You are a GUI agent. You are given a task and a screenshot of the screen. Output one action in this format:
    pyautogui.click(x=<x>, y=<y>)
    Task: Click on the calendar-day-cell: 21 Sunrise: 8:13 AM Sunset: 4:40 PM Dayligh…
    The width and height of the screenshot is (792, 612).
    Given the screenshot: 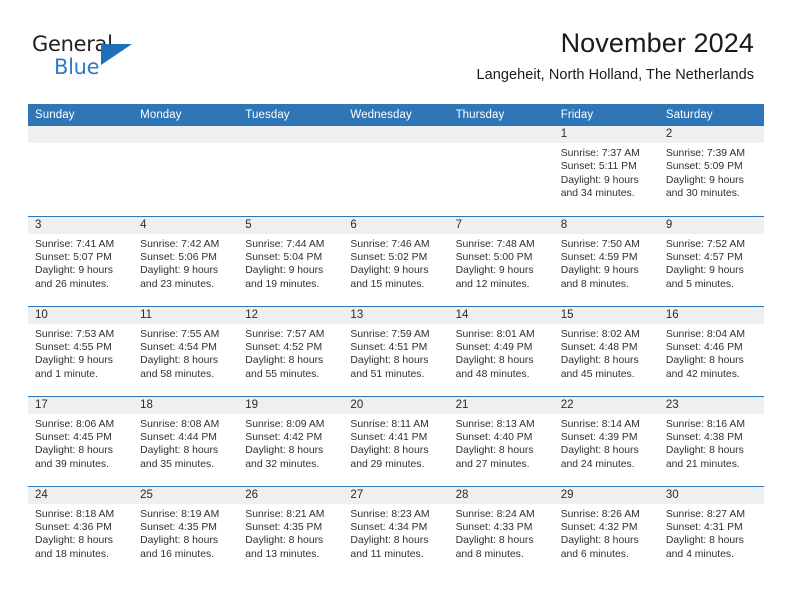 What is the action you would take?
    pyautogui.click(x=501, y=440)
    